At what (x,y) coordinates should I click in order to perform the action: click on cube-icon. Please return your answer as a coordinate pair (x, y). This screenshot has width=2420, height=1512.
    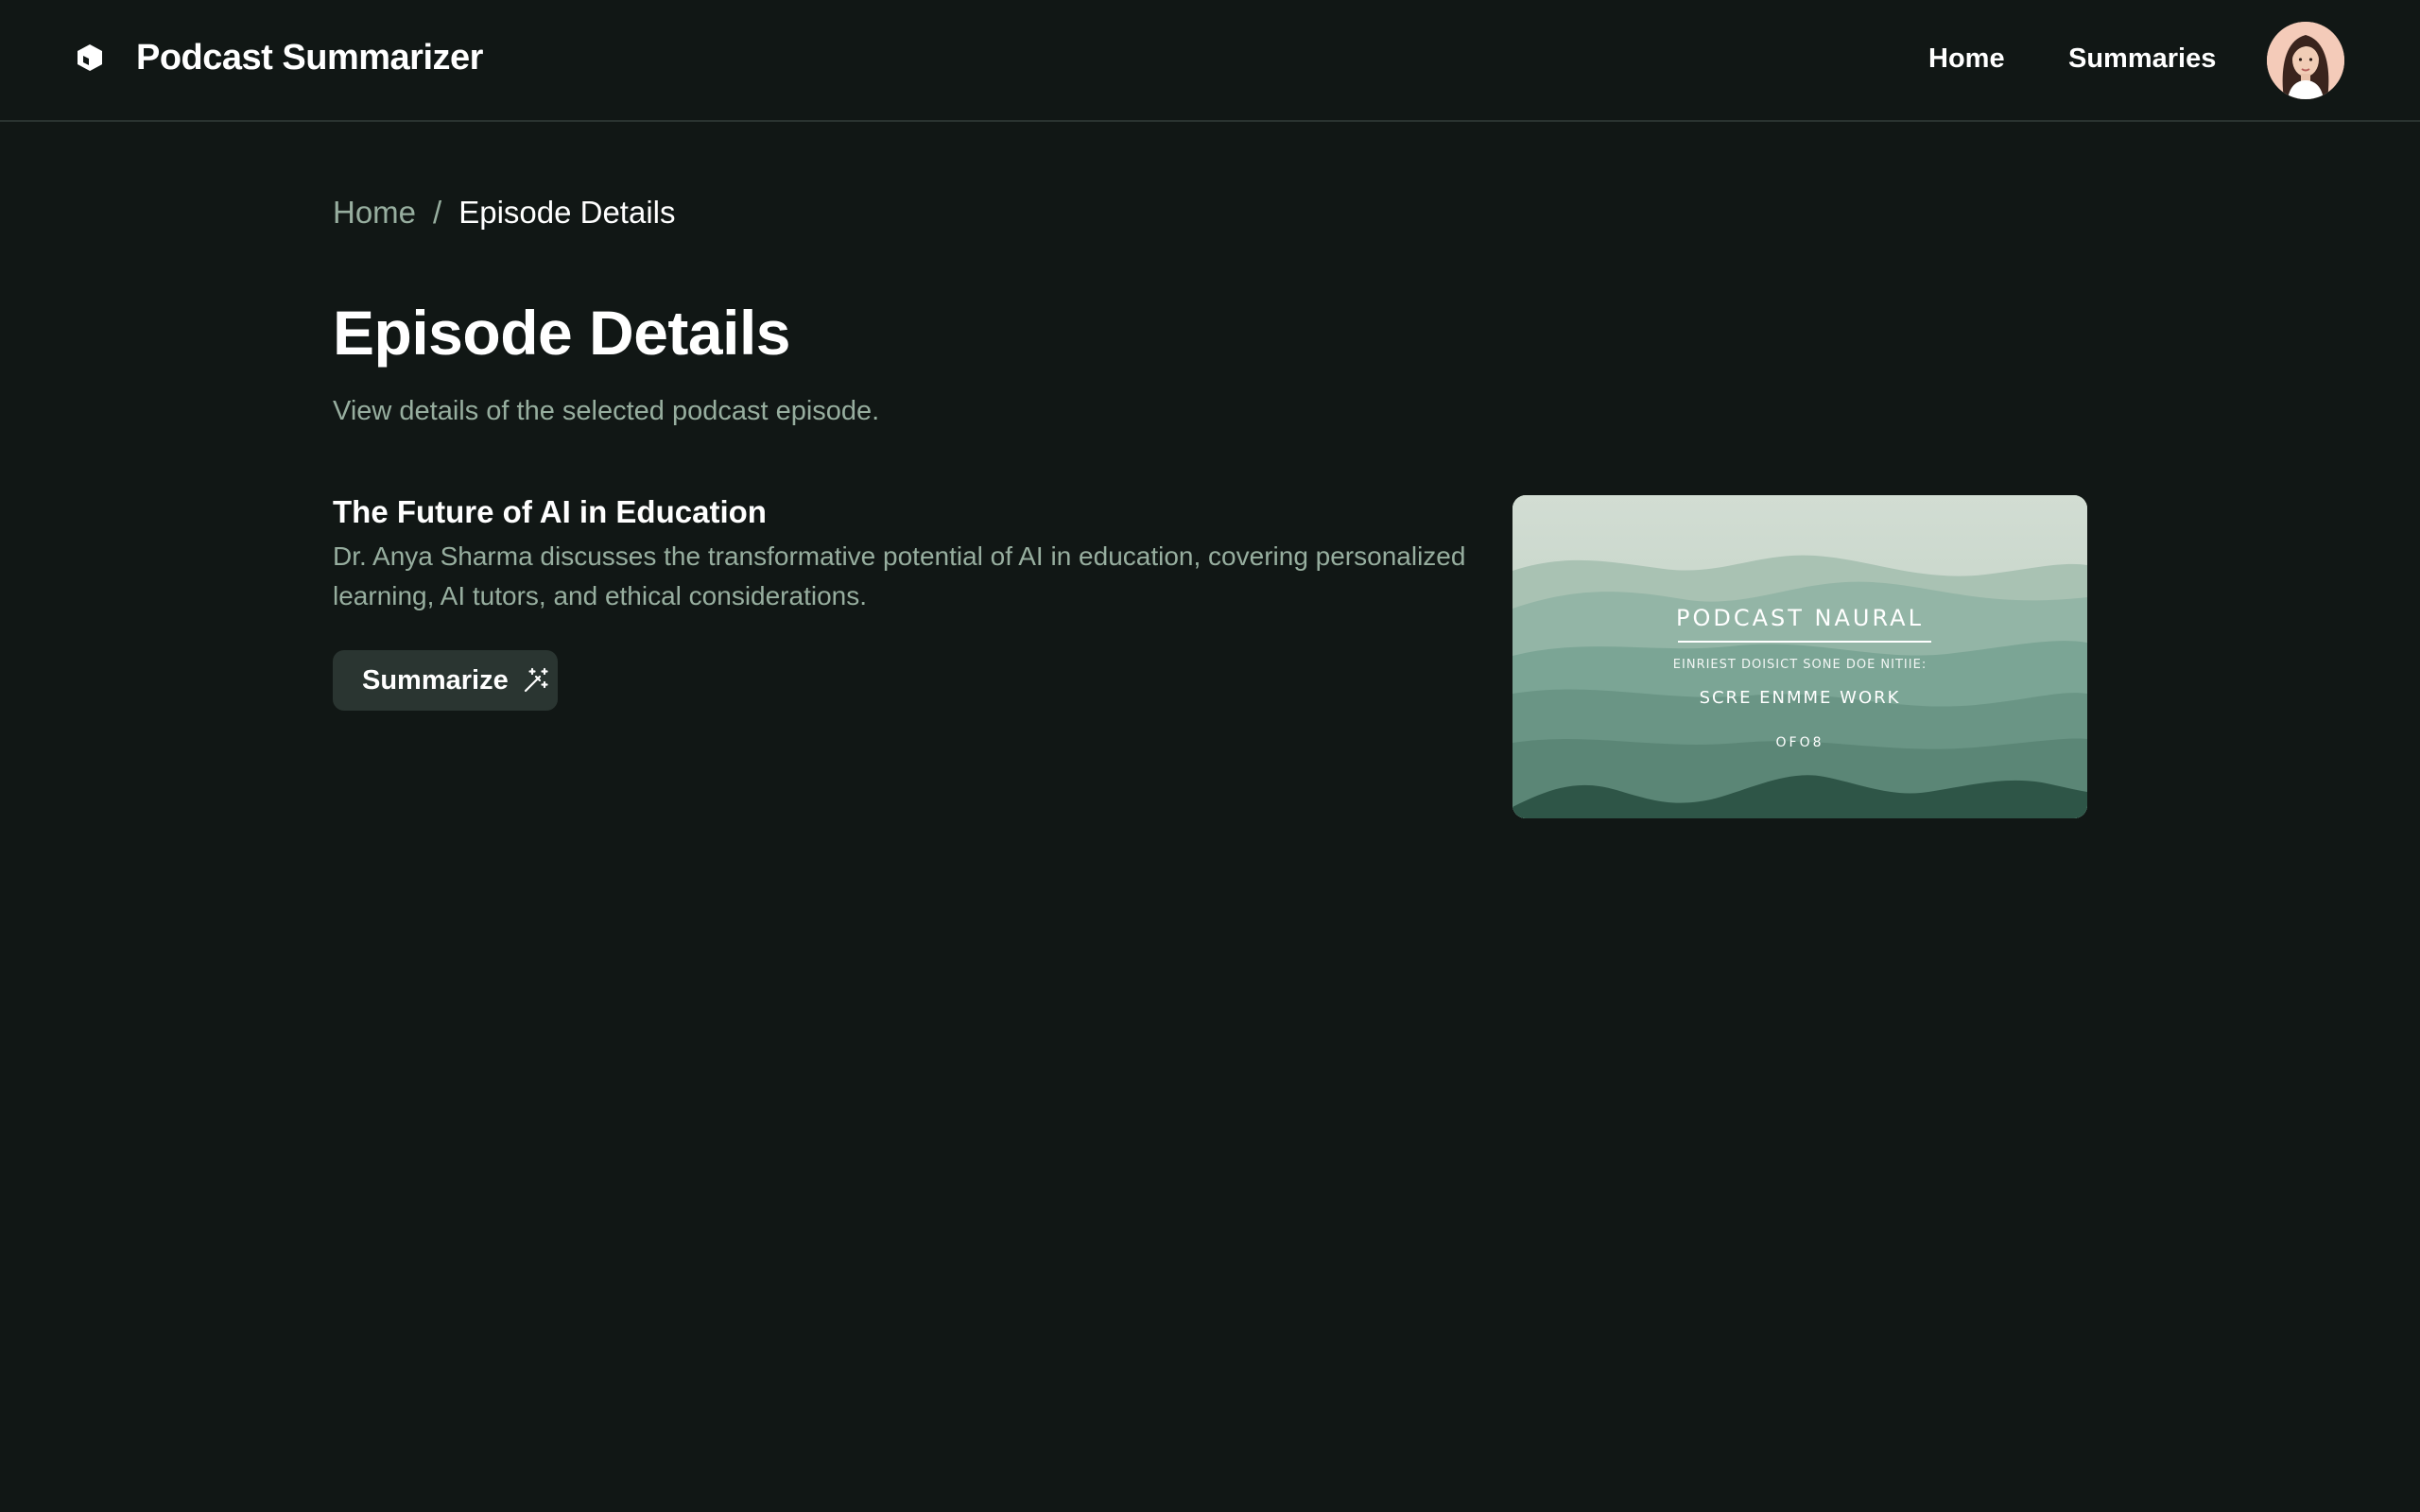
    Looking at the image, I should click on (90, 58).